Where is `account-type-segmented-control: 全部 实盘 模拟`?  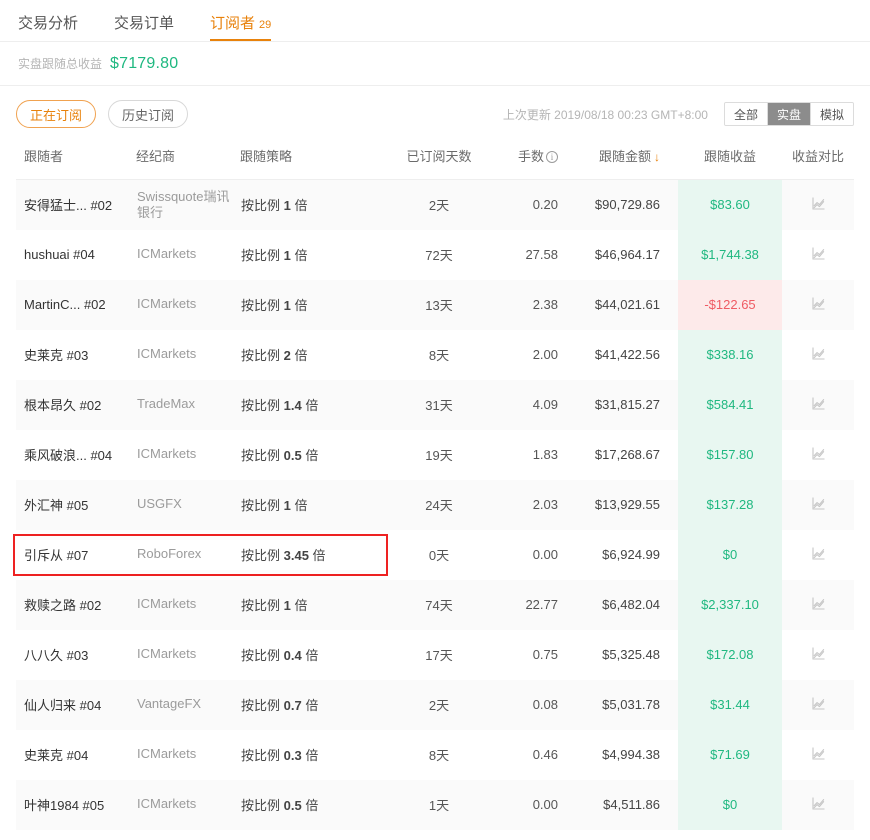 account-type-segmented-control: 全部 实盘 模拟 is located at coordinates (788, 114).